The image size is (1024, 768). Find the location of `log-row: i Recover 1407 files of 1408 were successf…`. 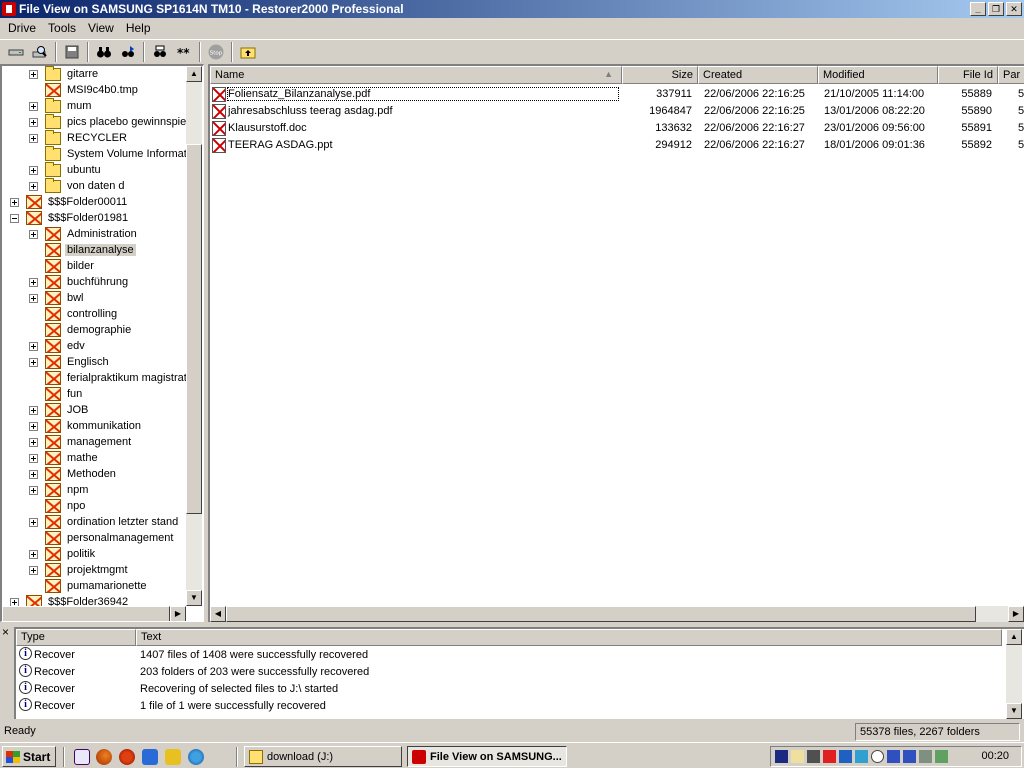

log-row: i Recover 1407 files of 1408 were successf… is located at coordinates (511, 655).